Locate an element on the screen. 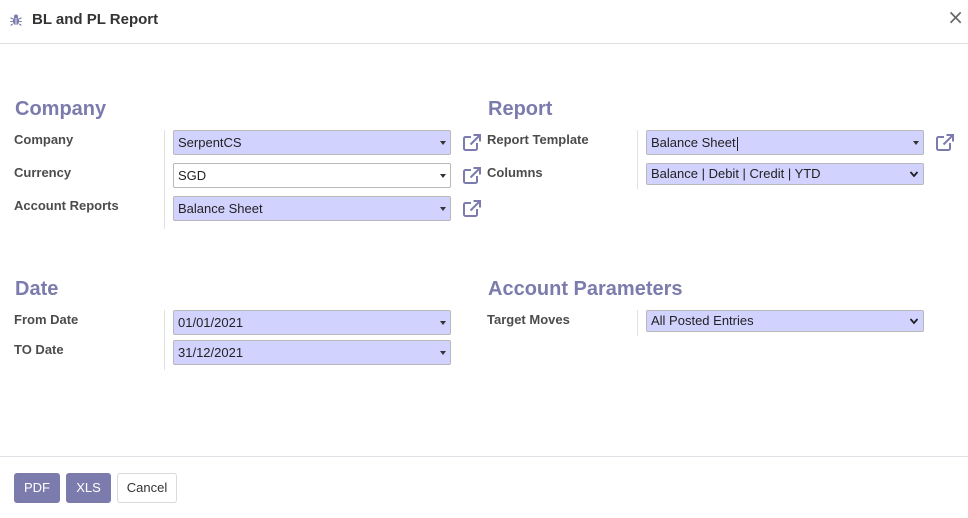  from-date-label: From Date is located at coordinates (46, 319).